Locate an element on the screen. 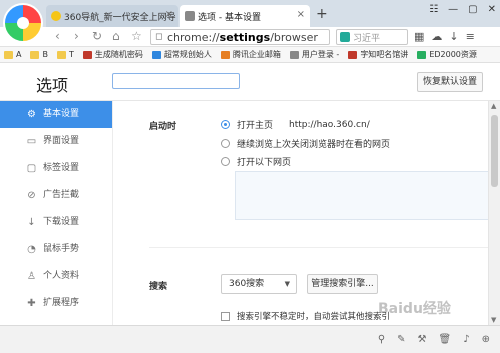 The width and height of the screenshot is (500, 353). bookmark-item: 腾讯企业邮箱 is located at coordinates (250, 54).